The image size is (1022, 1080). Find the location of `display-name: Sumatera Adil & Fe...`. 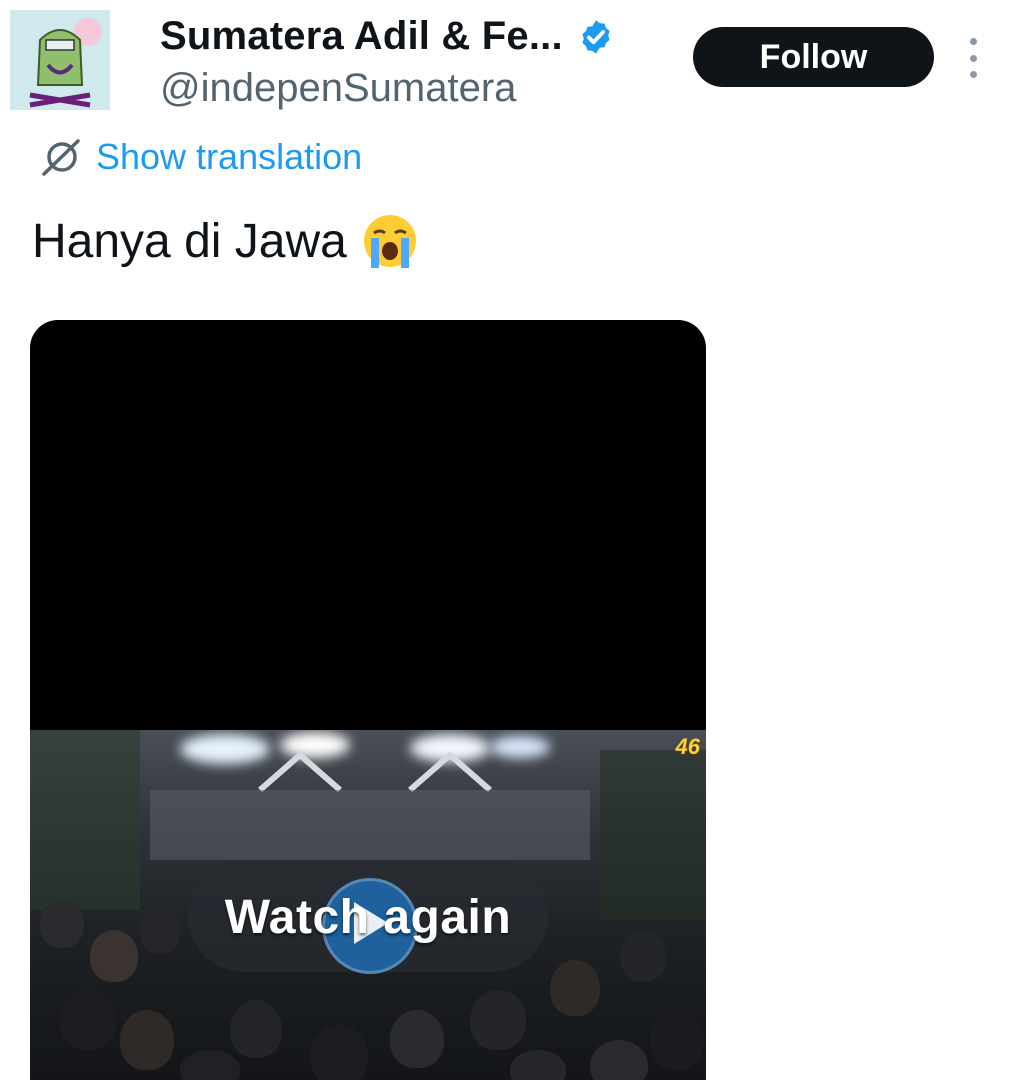

display-name: Sumatera Adil & Fe... is located at coordinates (361, 36).